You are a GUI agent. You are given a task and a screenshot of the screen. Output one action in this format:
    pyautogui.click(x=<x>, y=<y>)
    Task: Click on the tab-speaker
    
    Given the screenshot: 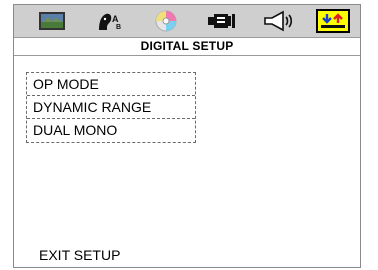 What is the action you would take?
    pyautogui.click(x=278, y=21)
    